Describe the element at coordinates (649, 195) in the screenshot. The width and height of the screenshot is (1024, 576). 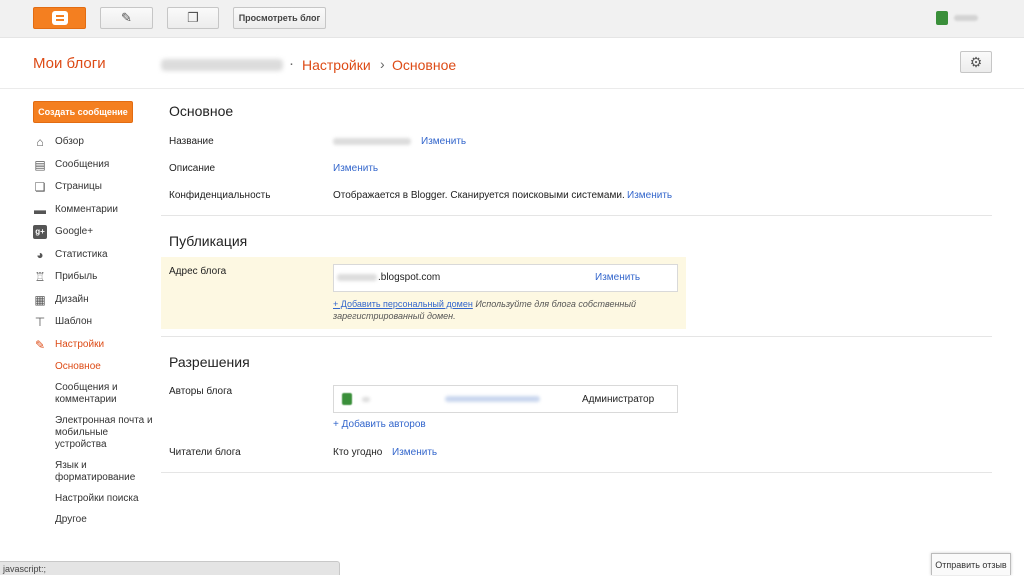
I see `privacy-change-link: Изменить` at that location.